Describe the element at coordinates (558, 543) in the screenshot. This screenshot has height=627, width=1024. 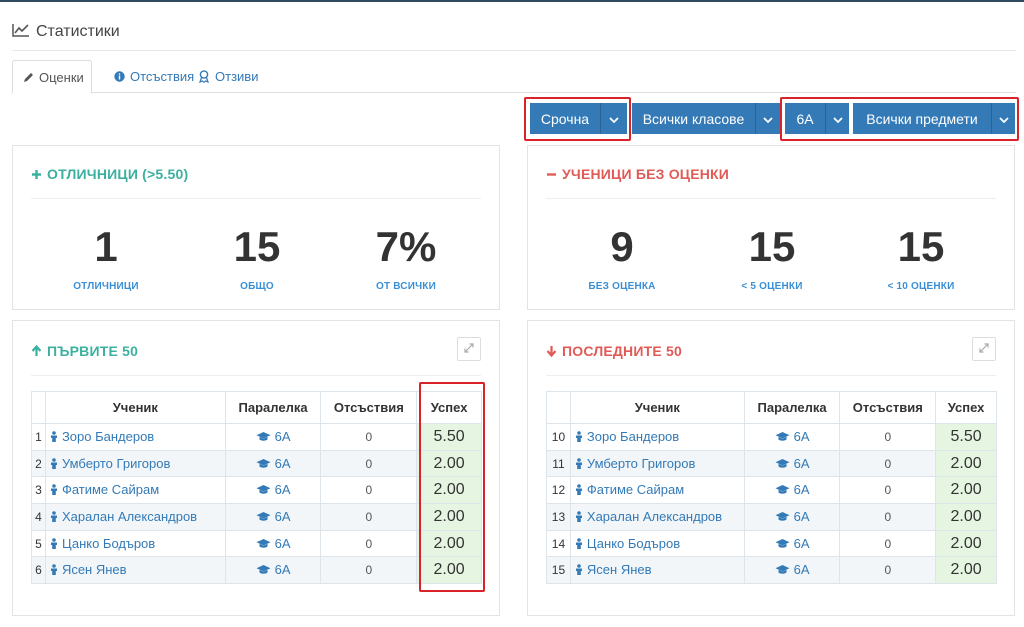
I see `row-index: 14` at that location.